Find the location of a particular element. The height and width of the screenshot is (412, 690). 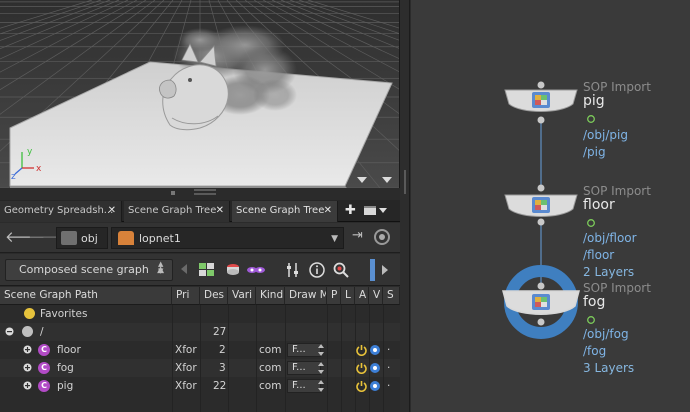

scene-graph-mode-select: Composed scene graph ▲ is located at coordinates (89, 270).